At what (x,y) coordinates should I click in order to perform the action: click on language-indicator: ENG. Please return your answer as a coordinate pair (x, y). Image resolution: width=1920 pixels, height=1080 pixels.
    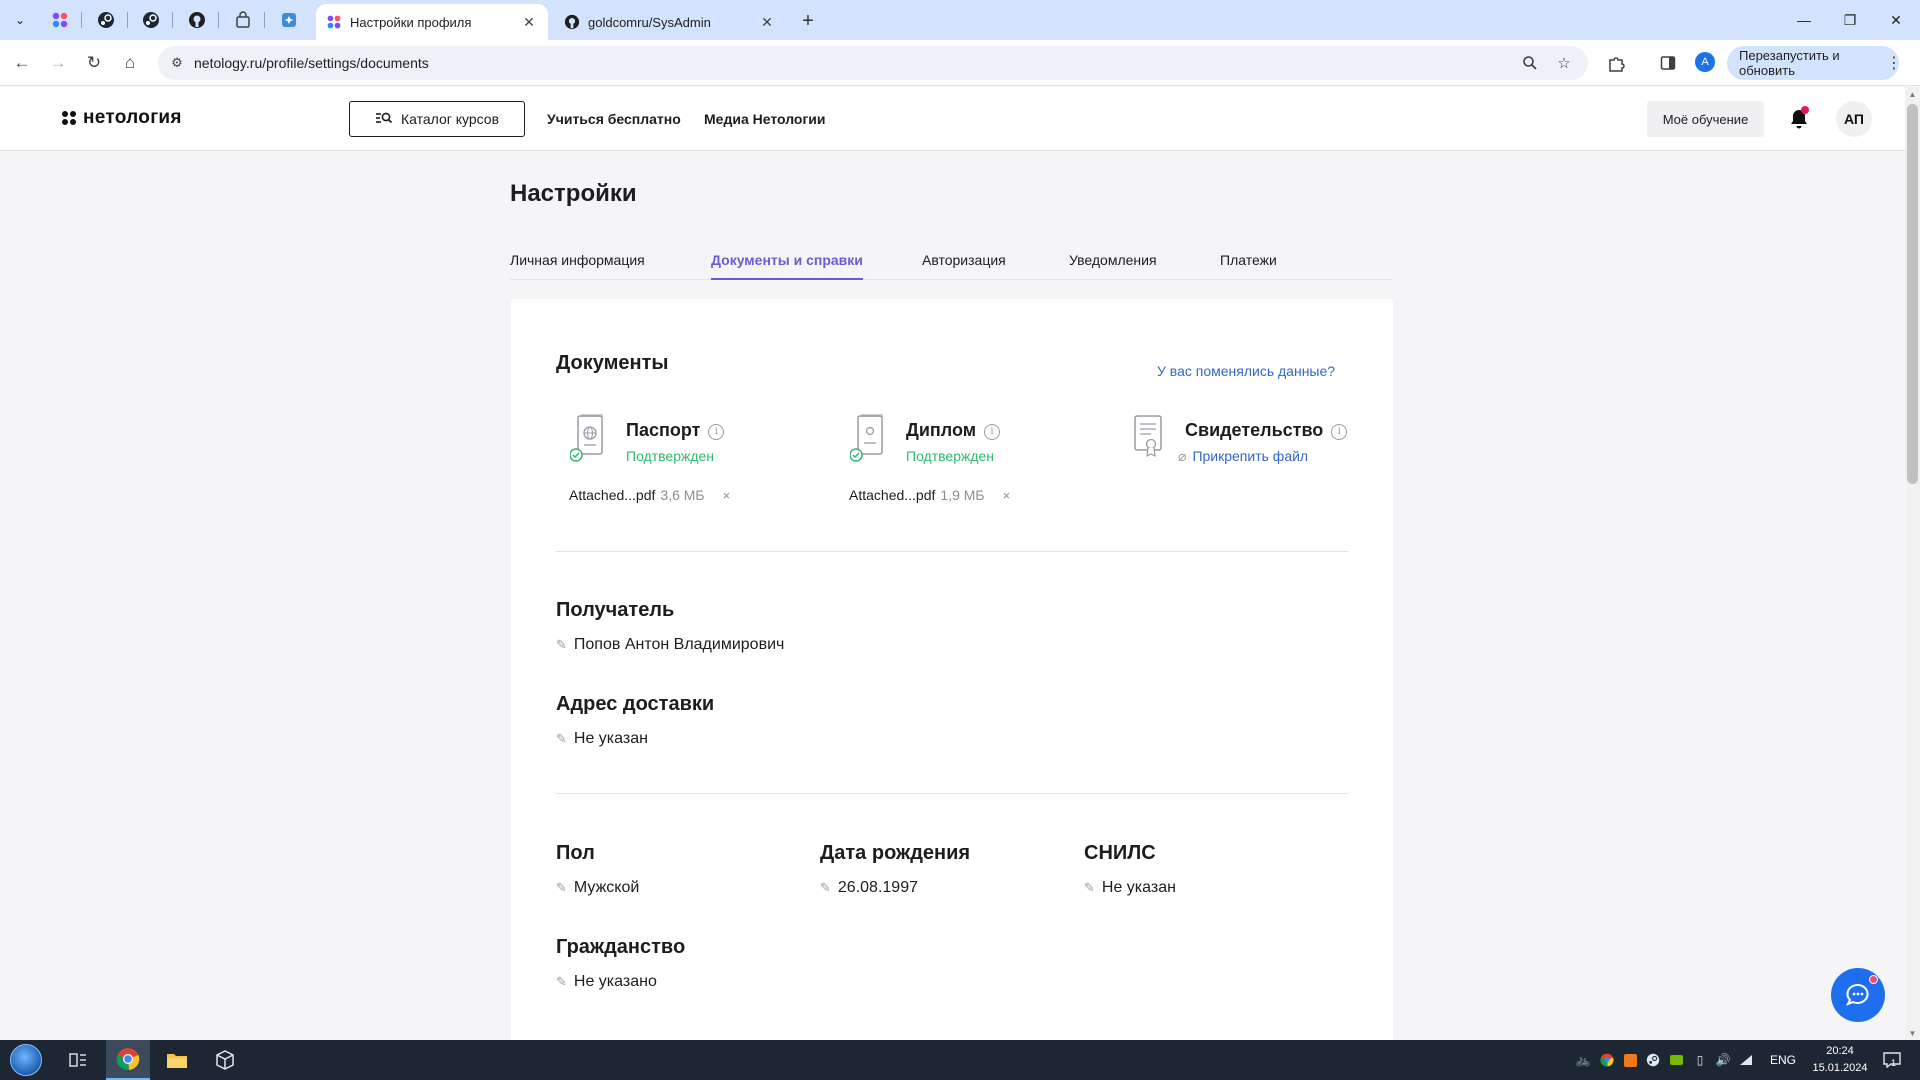
    Looking at the image, I should click on (1783, 1060).